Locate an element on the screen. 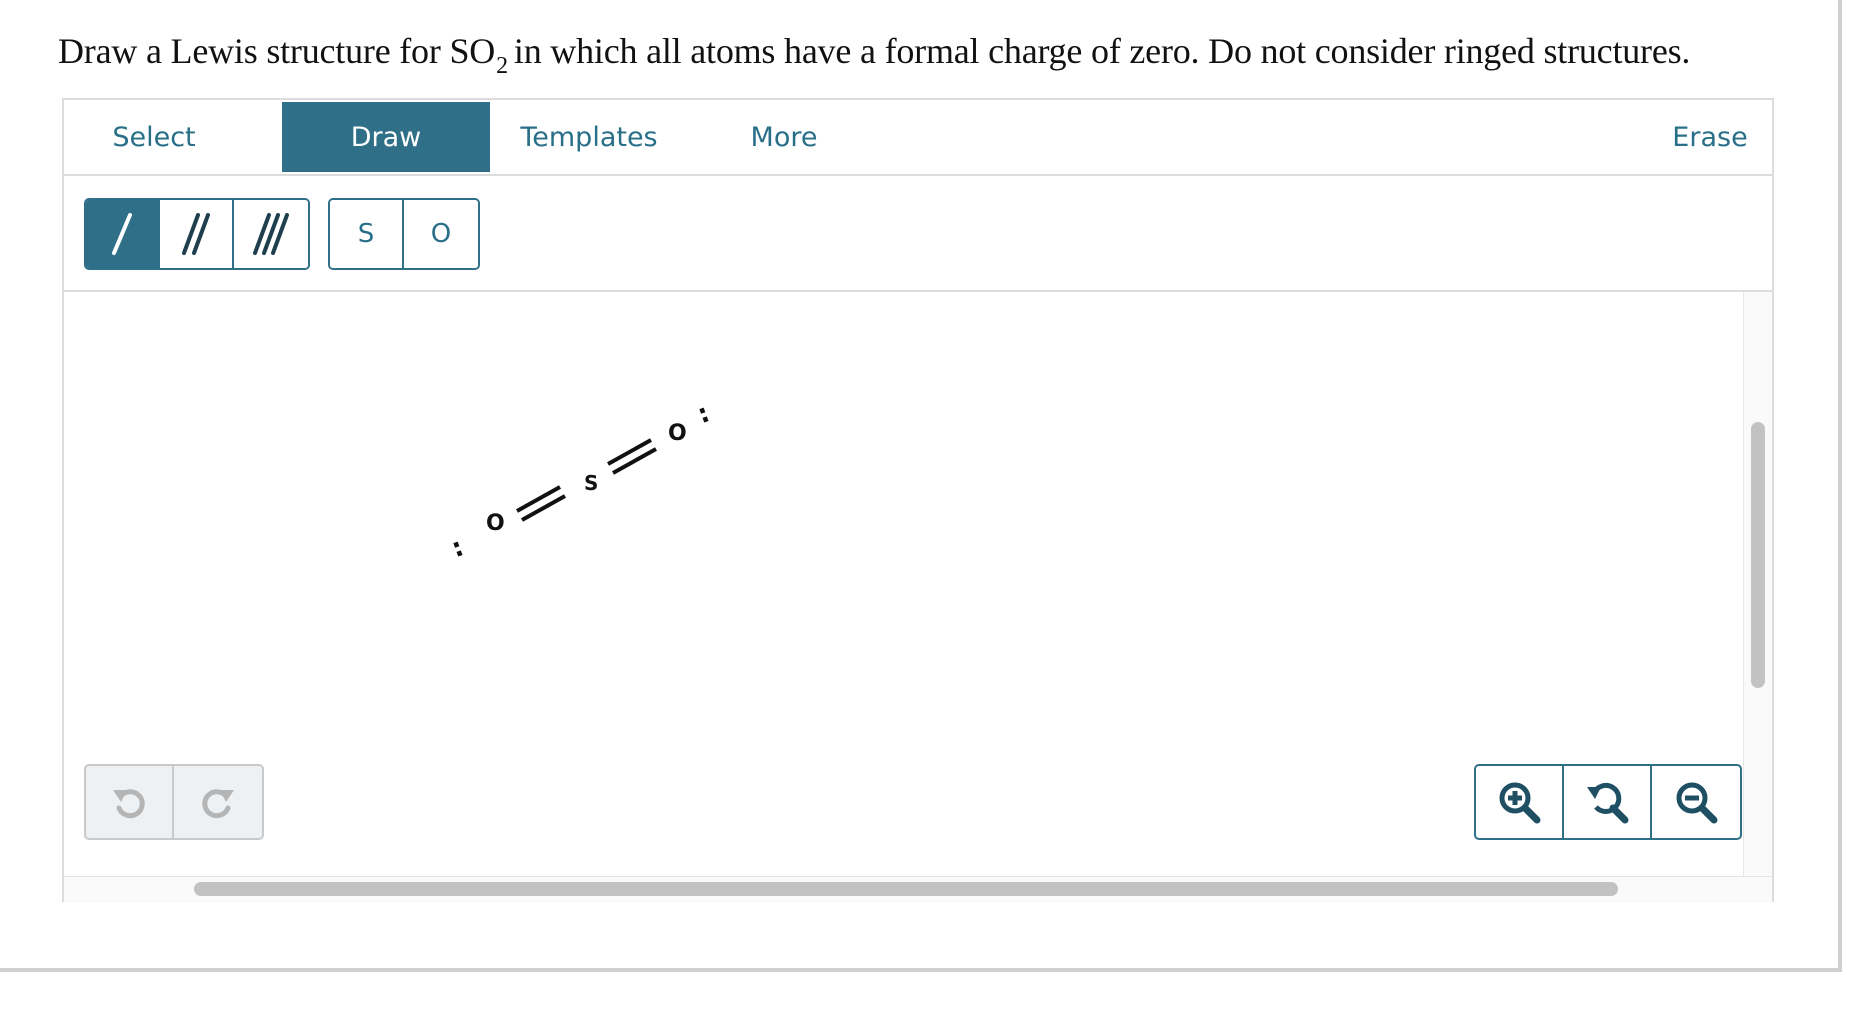 The image size is (1866, 1034). tab-draw: Draw is located at coordinates (386, 137).